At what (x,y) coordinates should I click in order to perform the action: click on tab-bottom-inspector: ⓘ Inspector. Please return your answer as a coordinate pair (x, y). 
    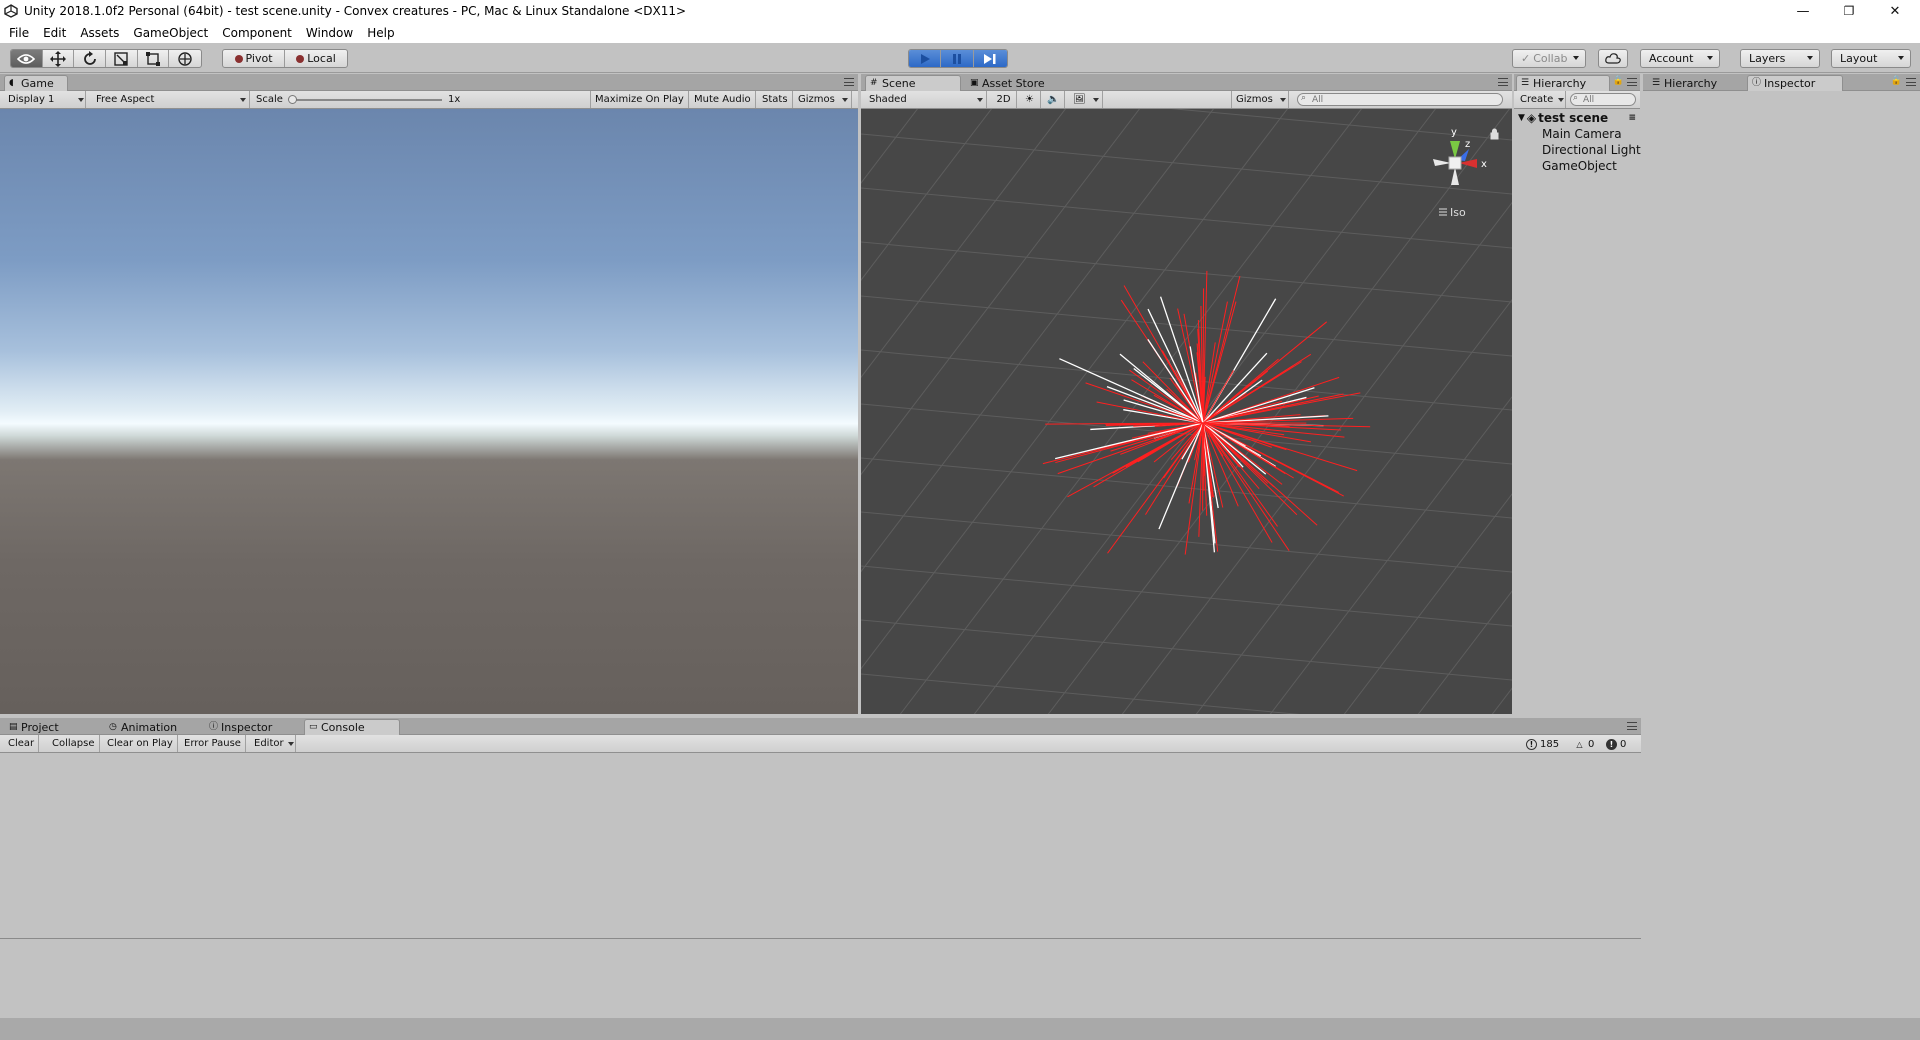
    Looking at the image, I should click on (252, 727).